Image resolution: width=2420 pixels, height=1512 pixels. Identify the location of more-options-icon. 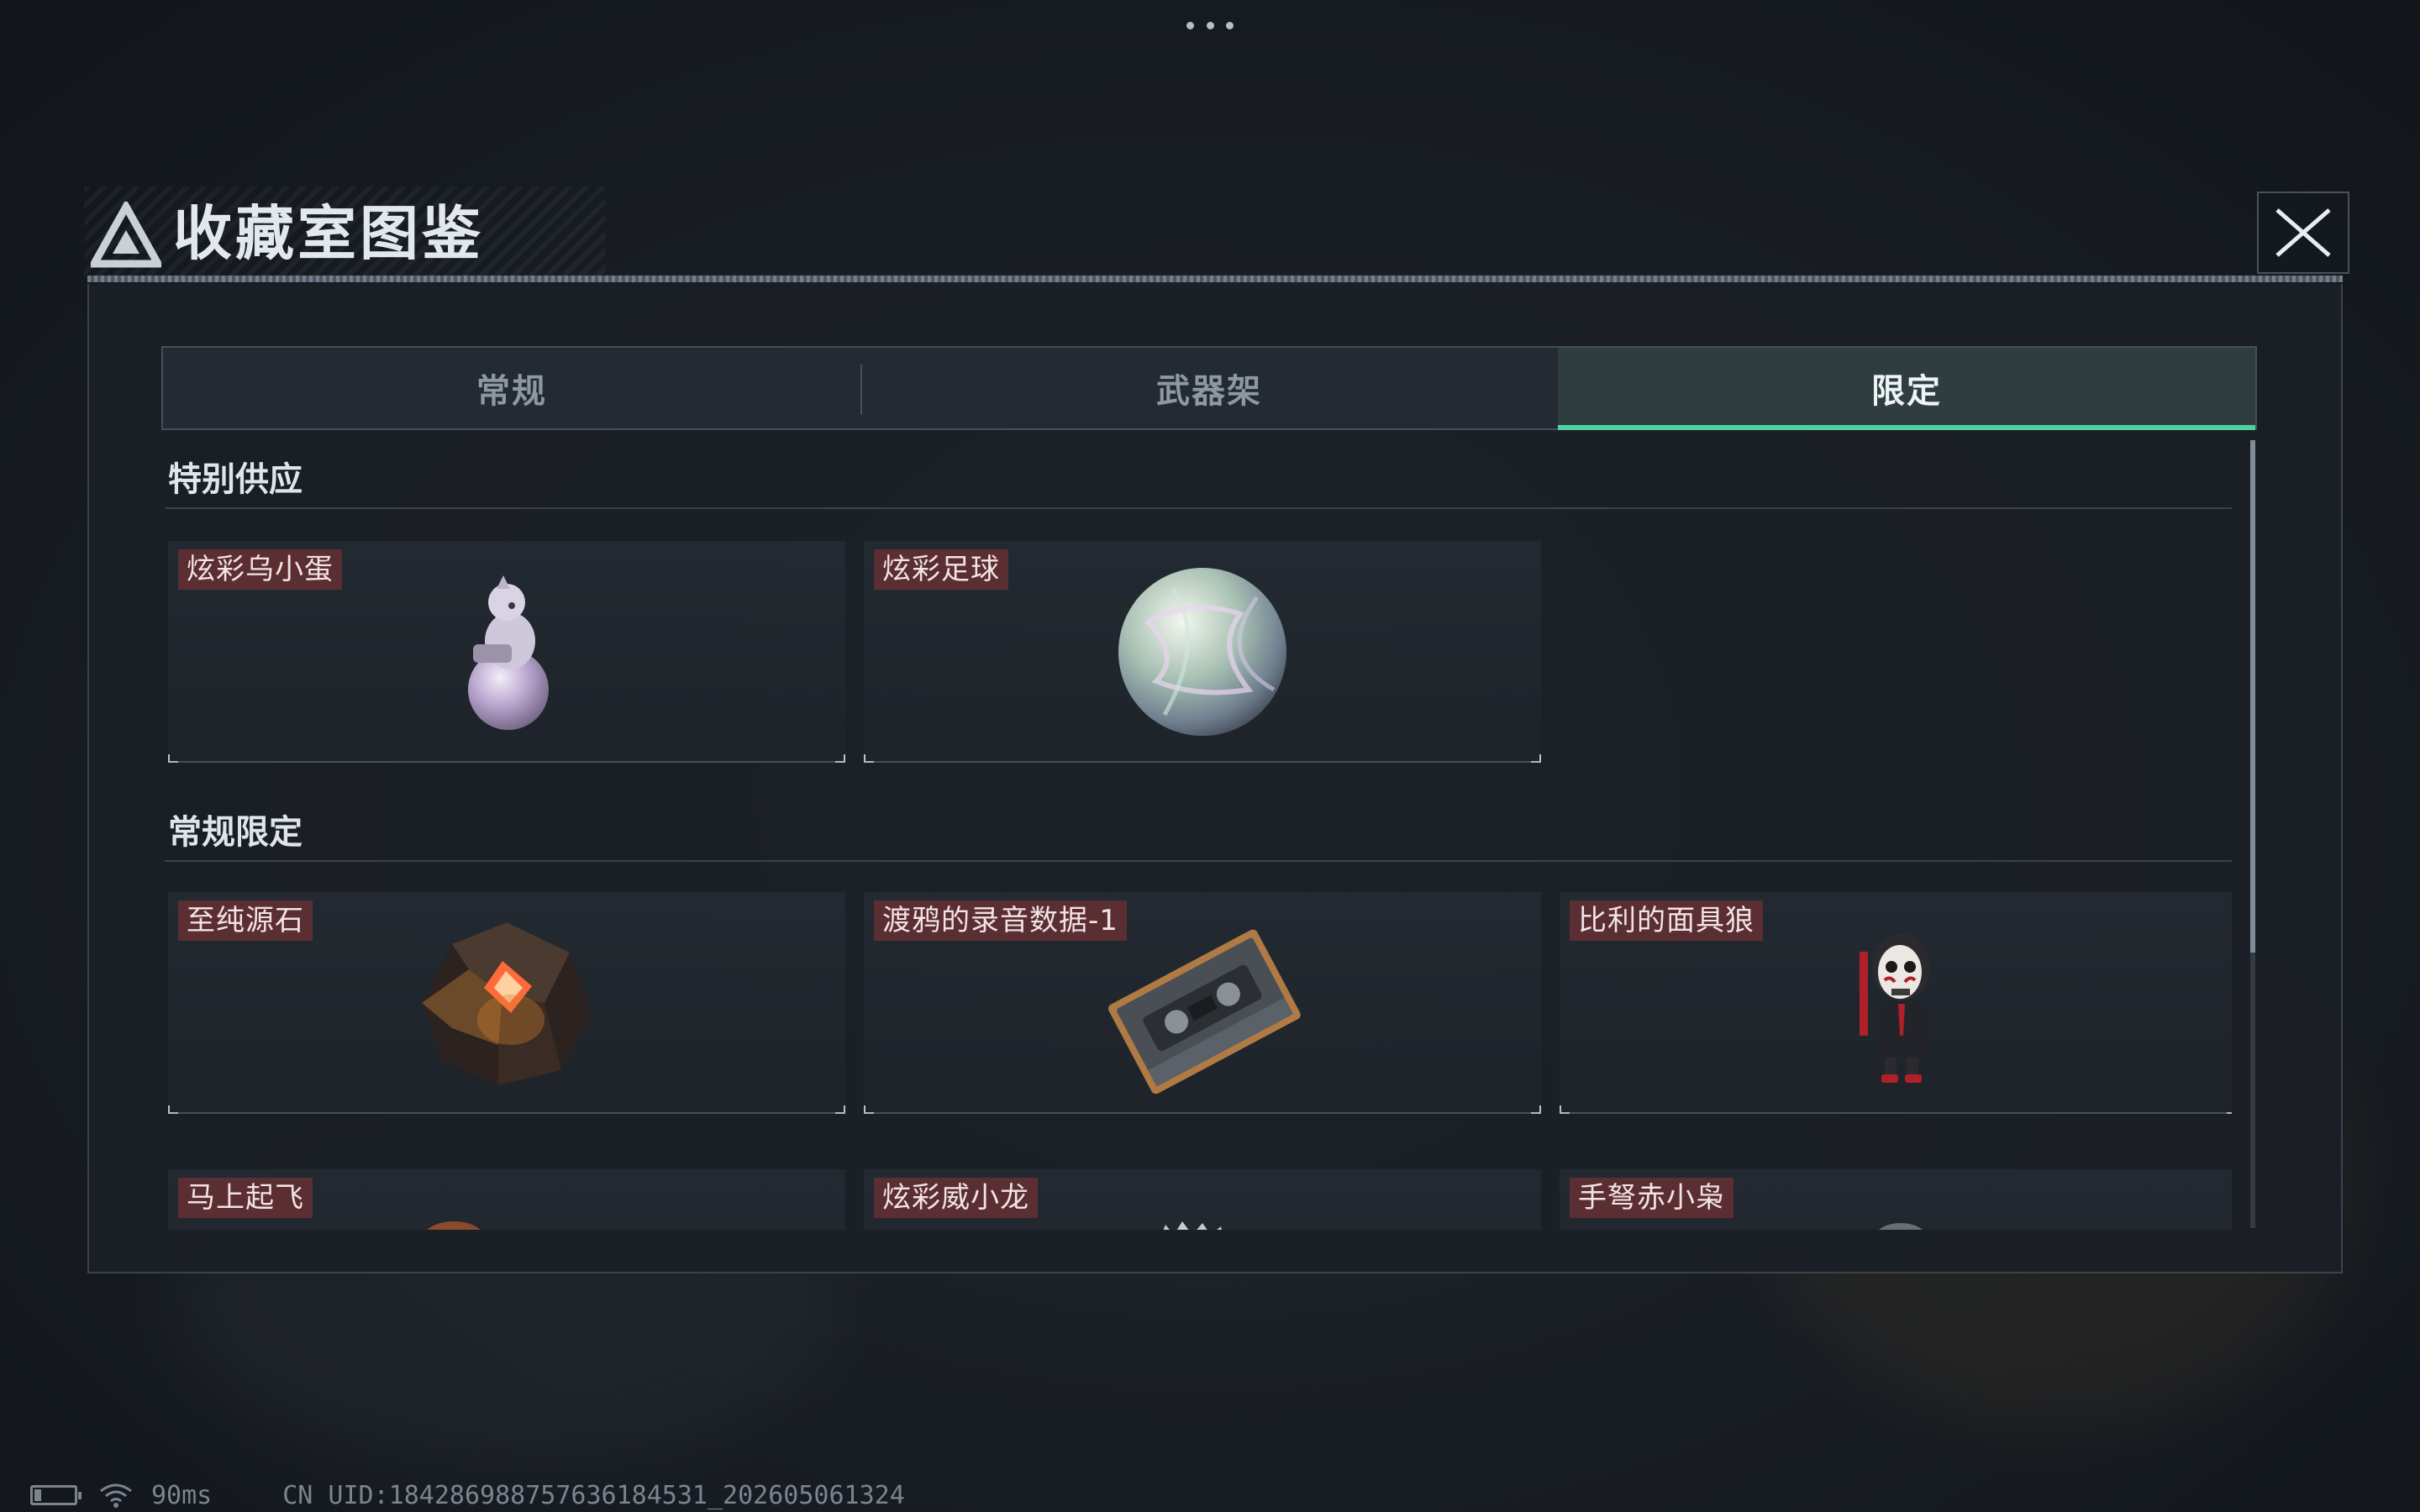
(1210, 25).